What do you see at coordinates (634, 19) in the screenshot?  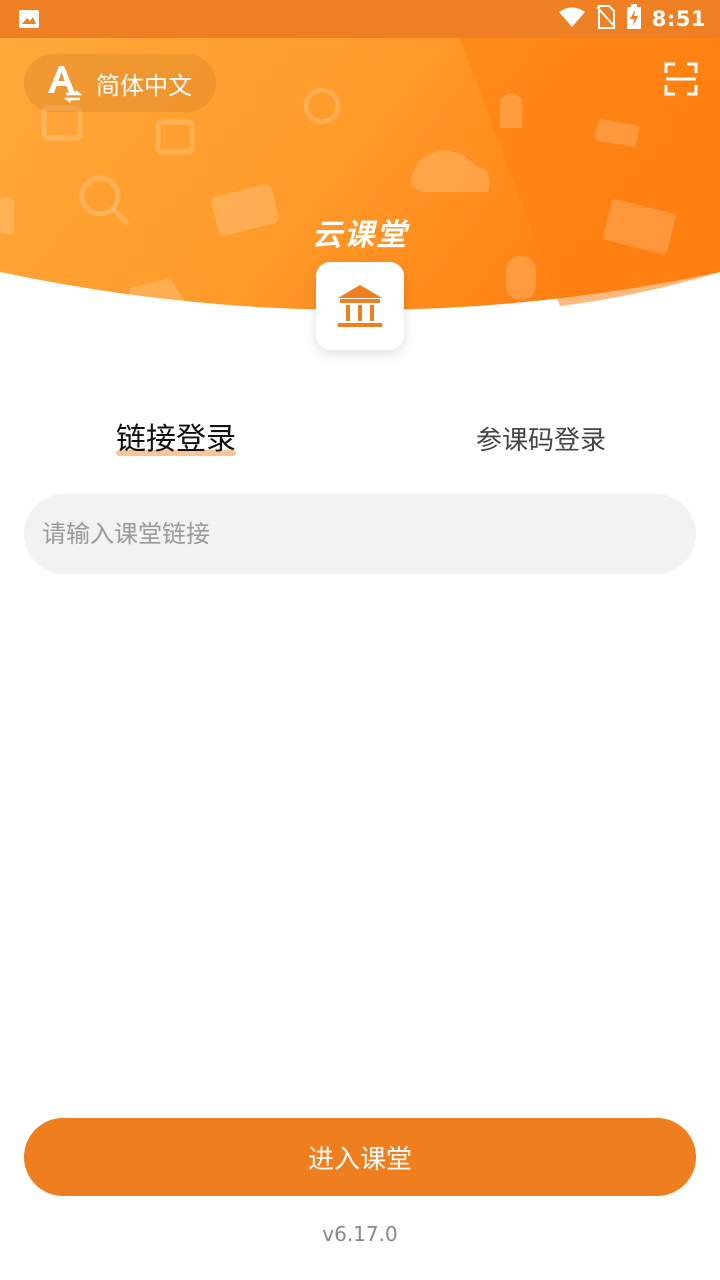 I see `battery-charging-icon` at bounding box center [634, 19].